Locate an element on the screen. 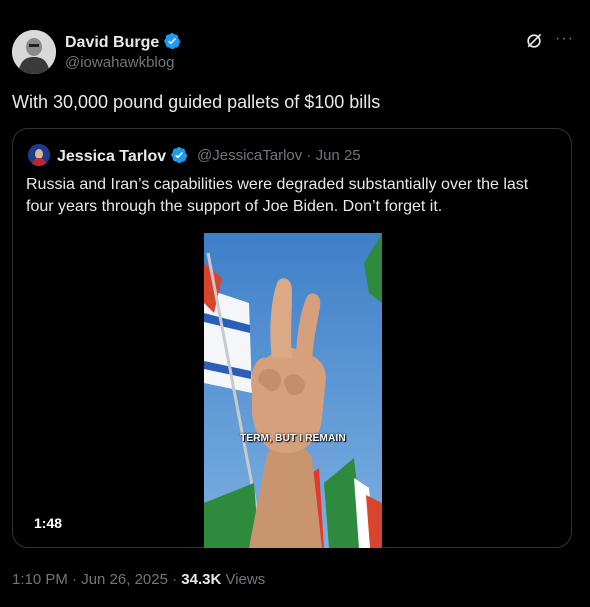 The width and height of the screenshot is (590, 607). author-name: David Burge is located at coordinates (123, 42).